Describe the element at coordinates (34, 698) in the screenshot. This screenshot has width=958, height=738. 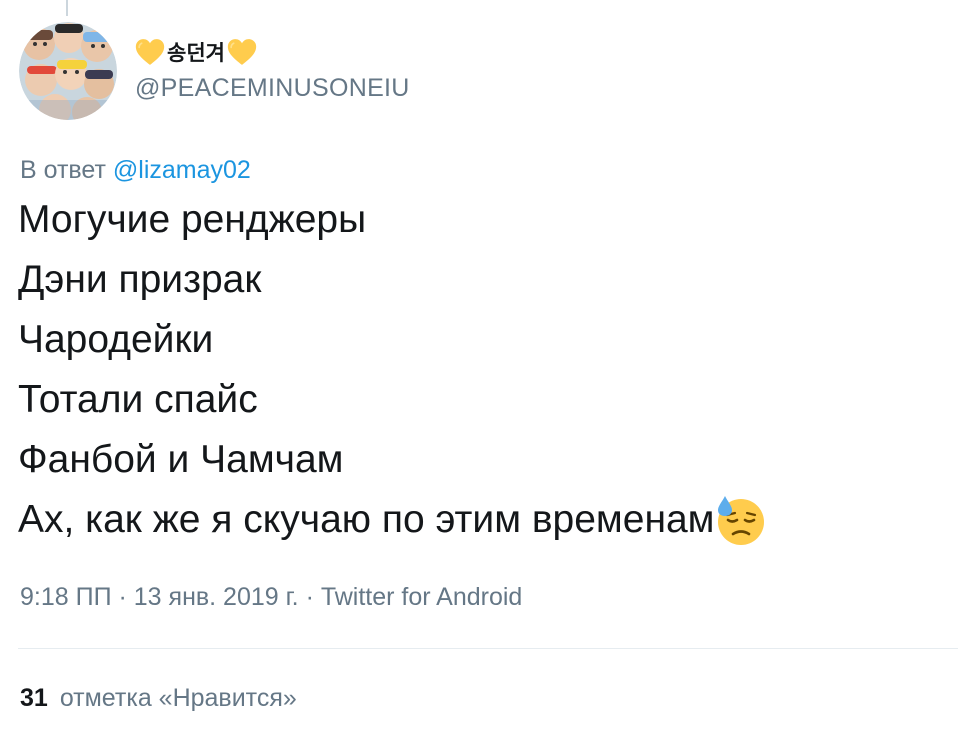
I see `likes-count: 31` at that location.